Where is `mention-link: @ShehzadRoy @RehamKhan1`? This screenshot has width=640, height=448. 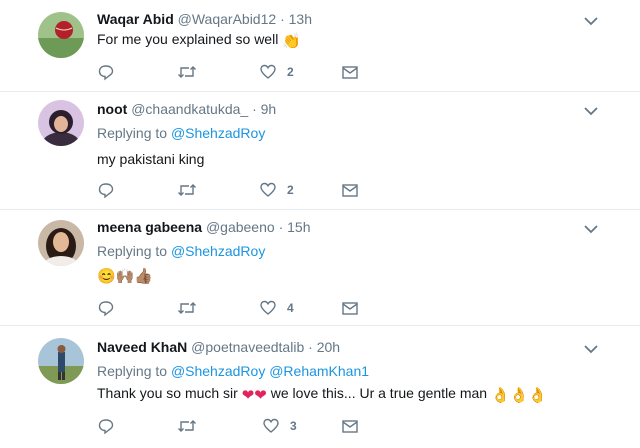 mention-link: @ShehzadRoy @RehamKhan1 is located at coordinates (270, 371).